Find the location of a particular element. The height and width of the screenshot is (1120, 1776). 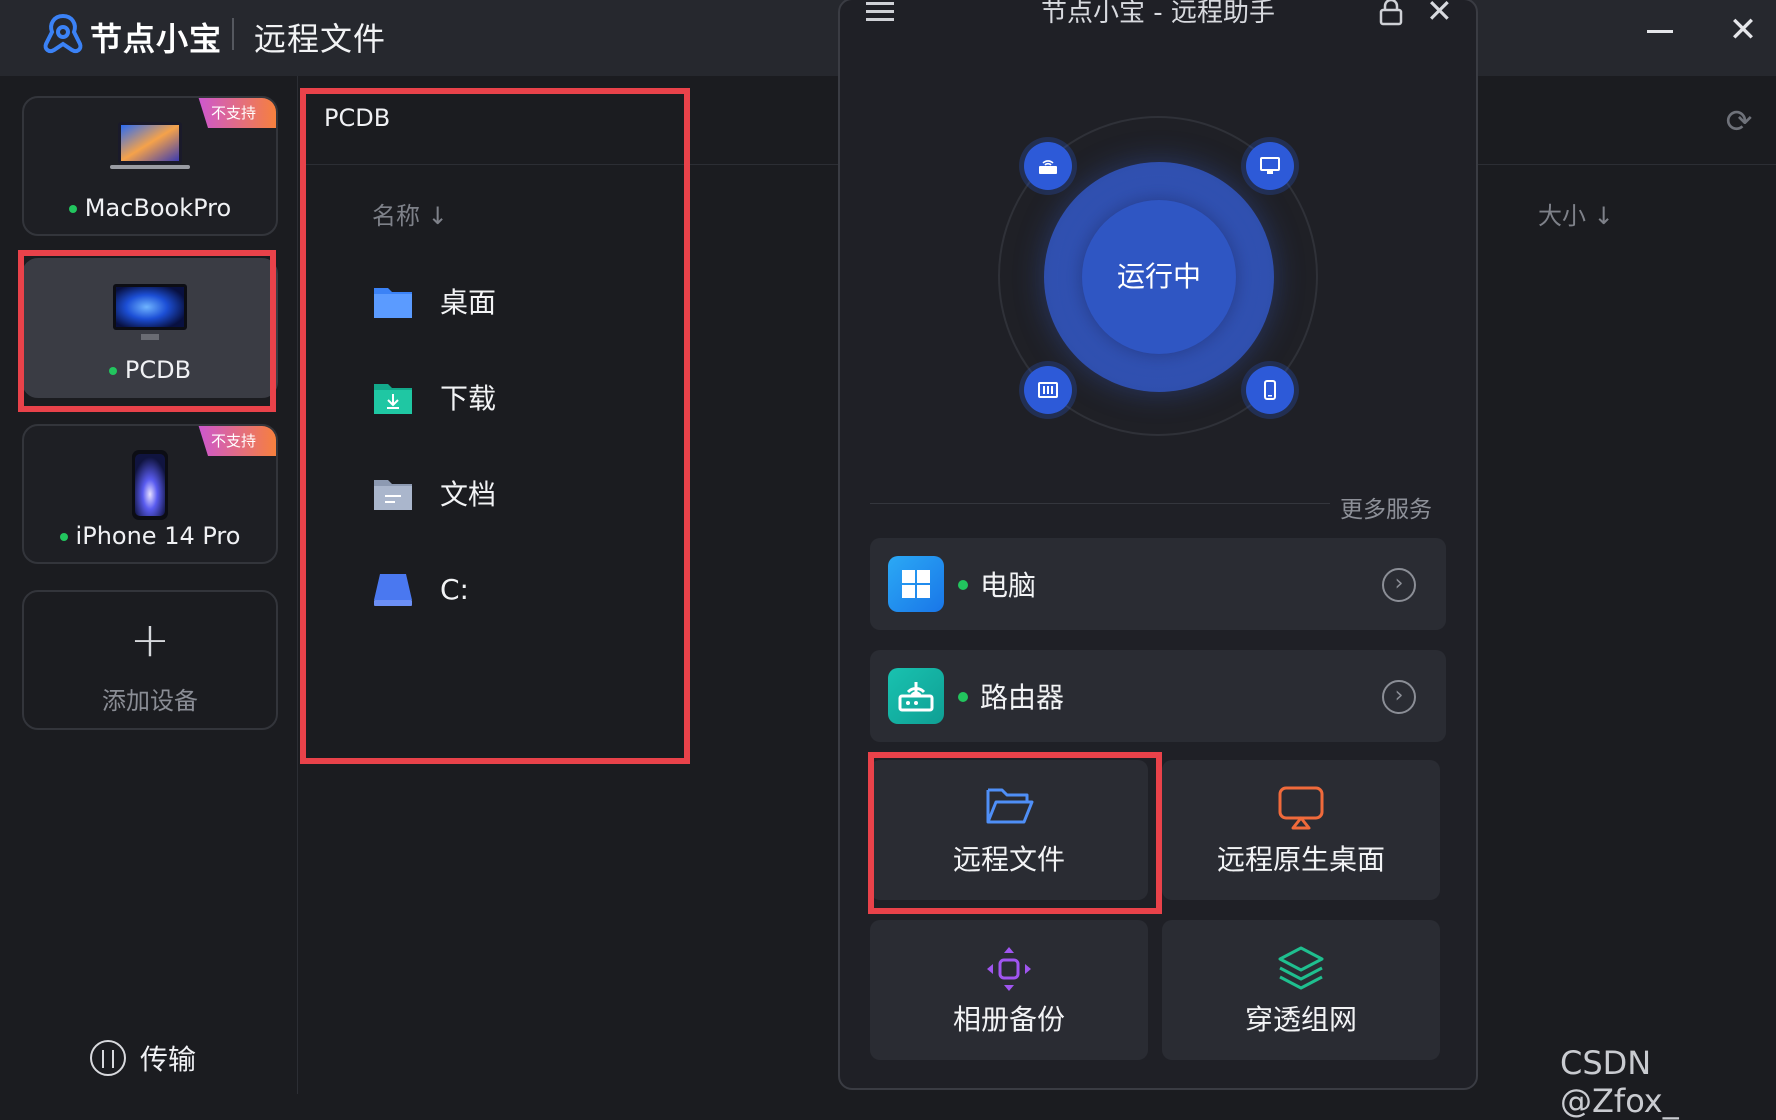

title-separator is located at coordinates (233, 34).